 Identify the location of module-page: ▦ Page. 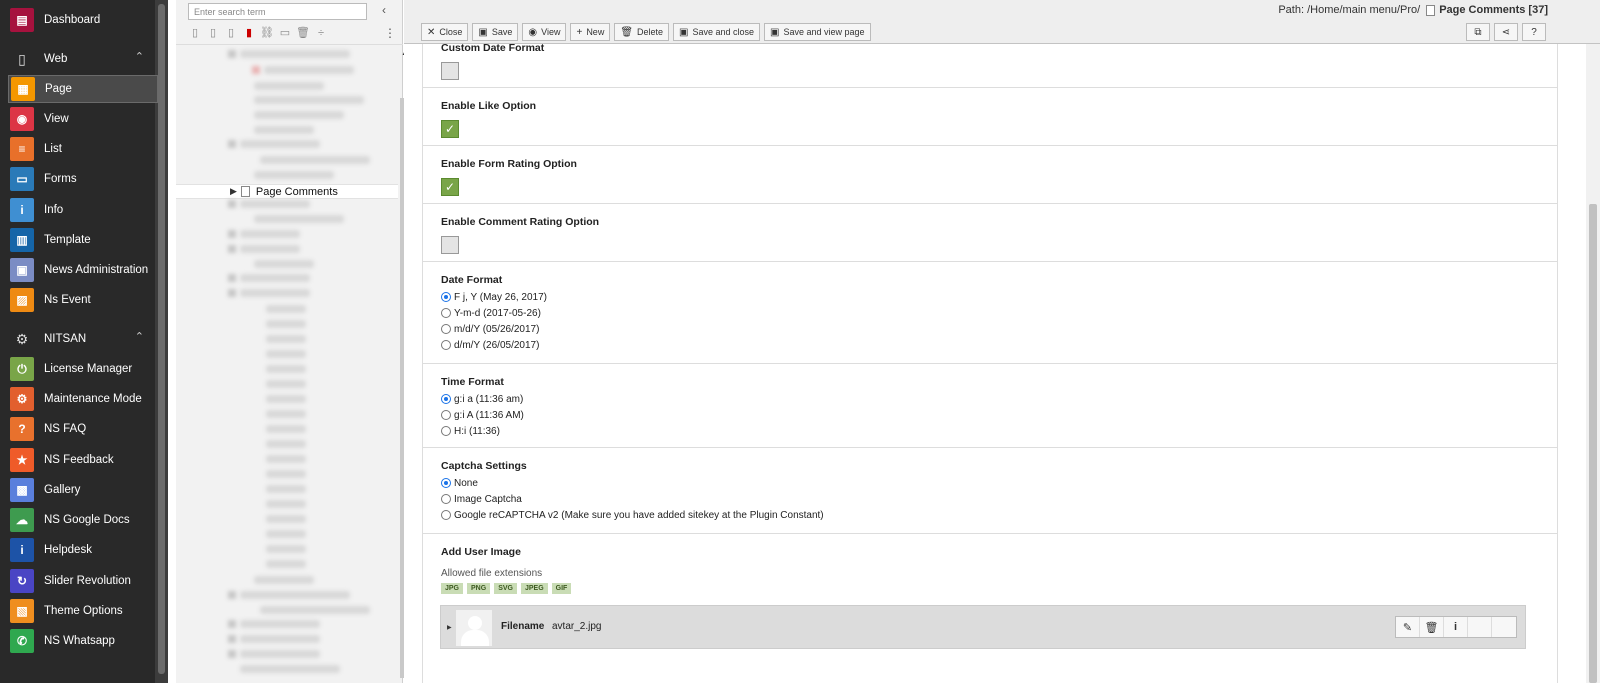
(83, 89).